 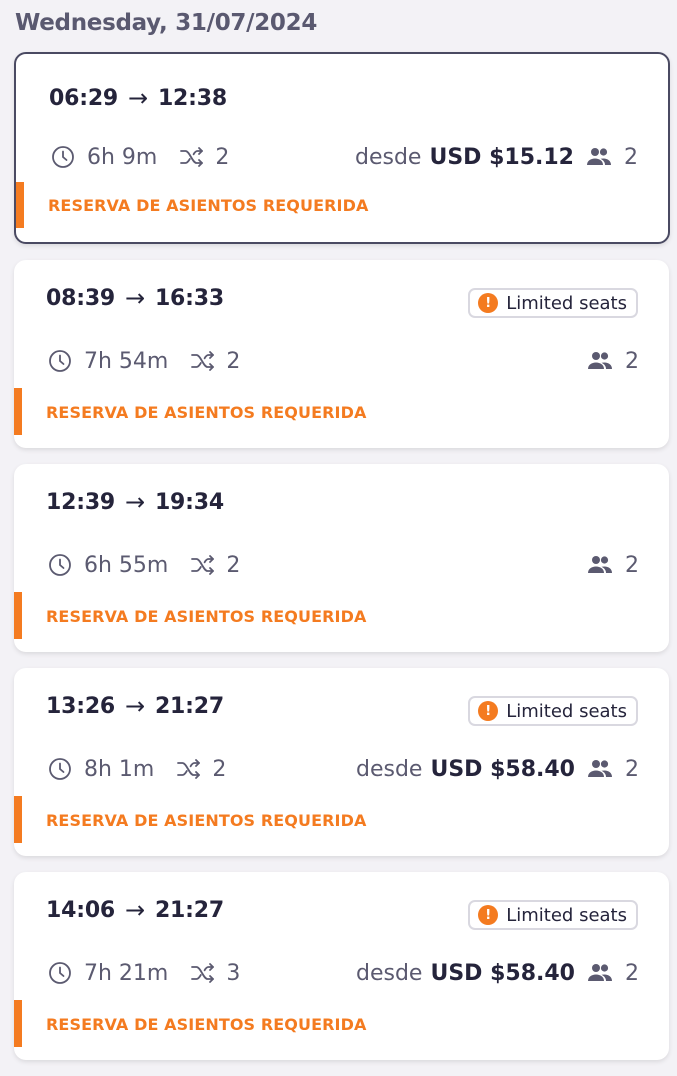 I want to click on trip-times: 13:26 → 21:27, so click(x=135, y=706).